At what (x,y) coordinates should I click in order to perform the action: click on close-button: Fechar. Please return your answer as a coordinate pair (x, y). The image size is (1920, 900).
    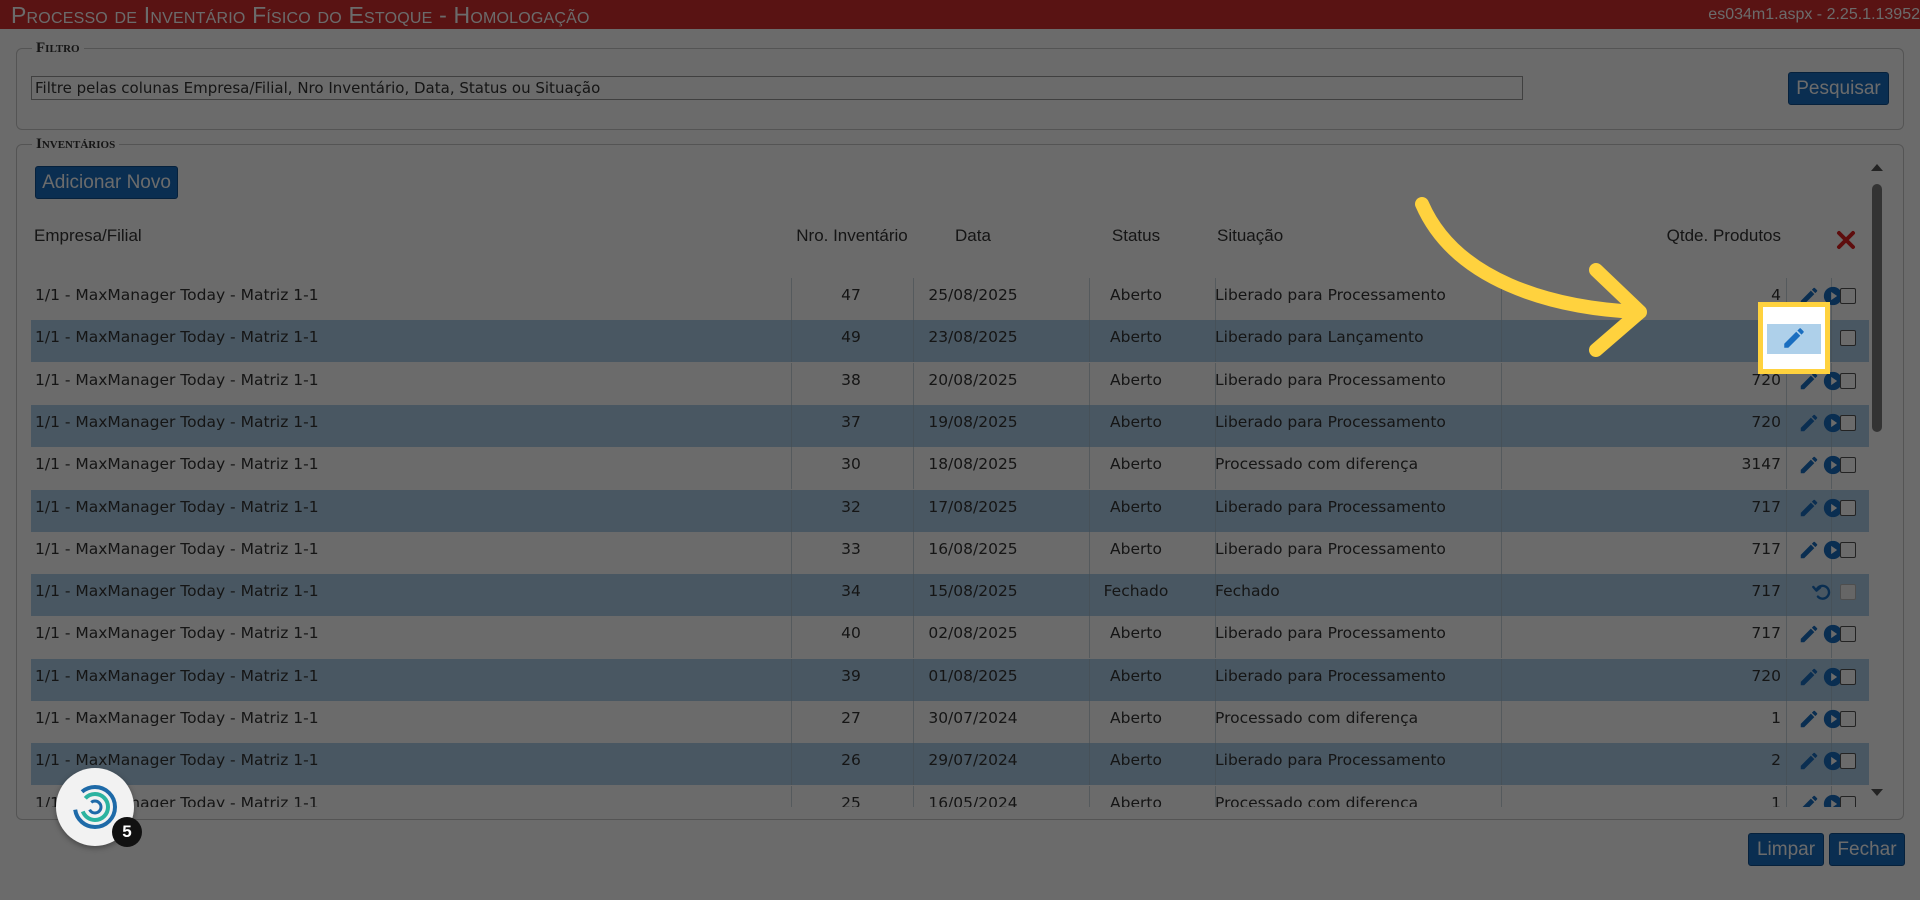
    Looking at the image, I should click on (1867, 849).